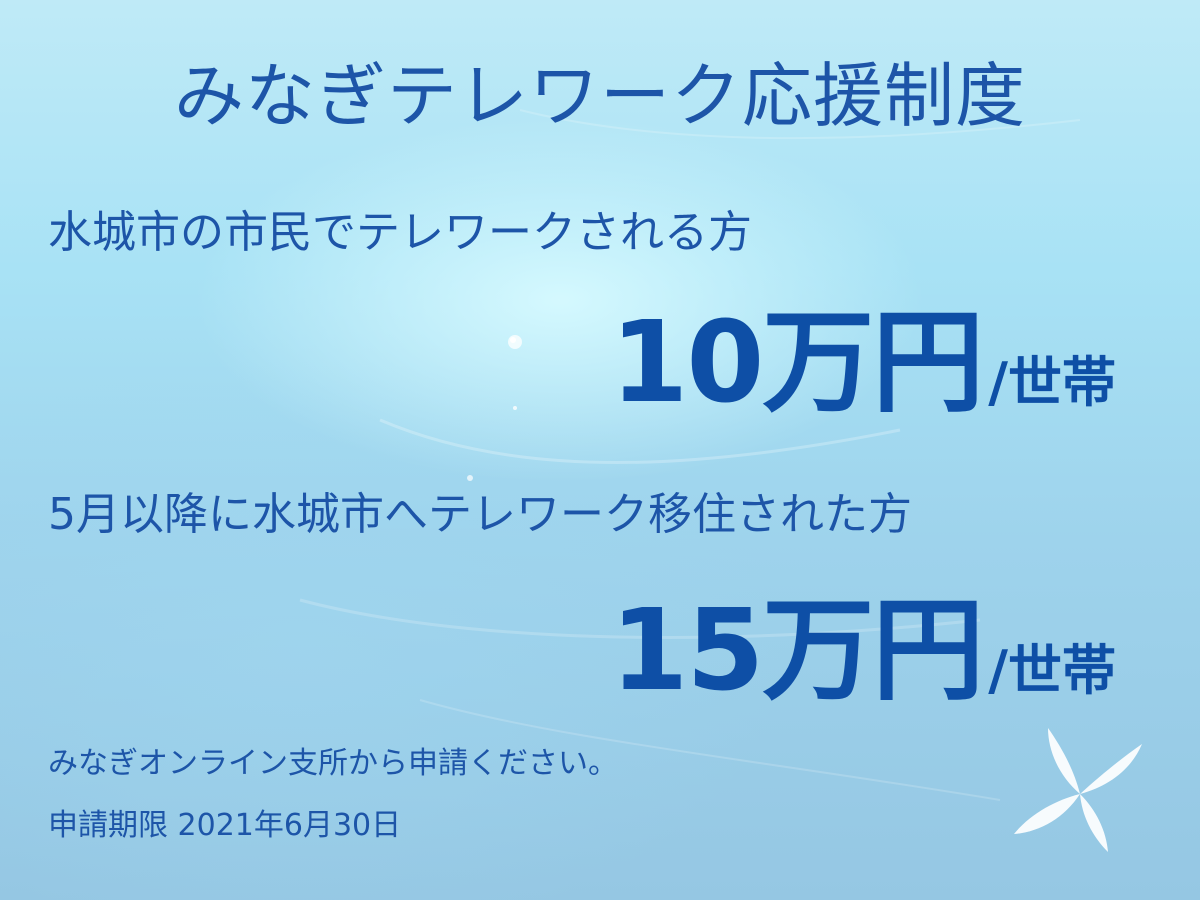 The width and height of the screenshot is (1200, 900). I want to click on amount-value: 15万円, so click(797, 651).